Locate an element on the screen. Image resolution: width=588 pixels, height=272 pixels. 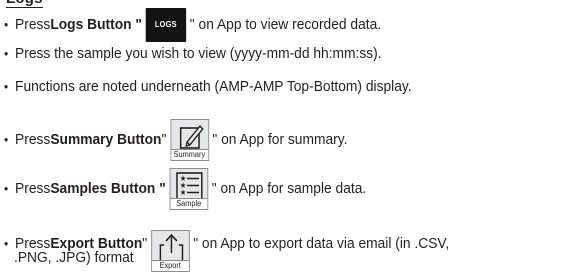
step-logs-post: " on App to view recorded data. is located at coordinates (285, 24).